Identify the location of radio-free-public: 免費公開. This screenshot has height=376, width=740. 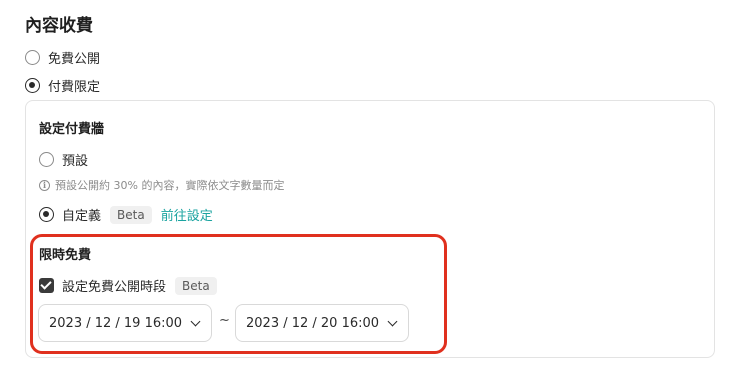
(62, 57).